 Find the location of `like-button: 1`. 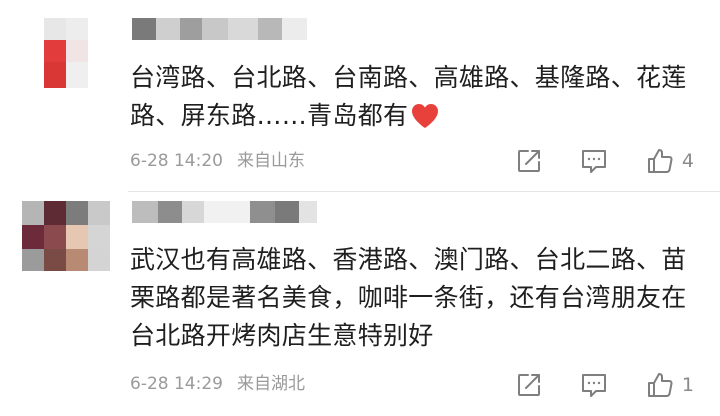

like-button: 1 is located at coordinates (670, 385).